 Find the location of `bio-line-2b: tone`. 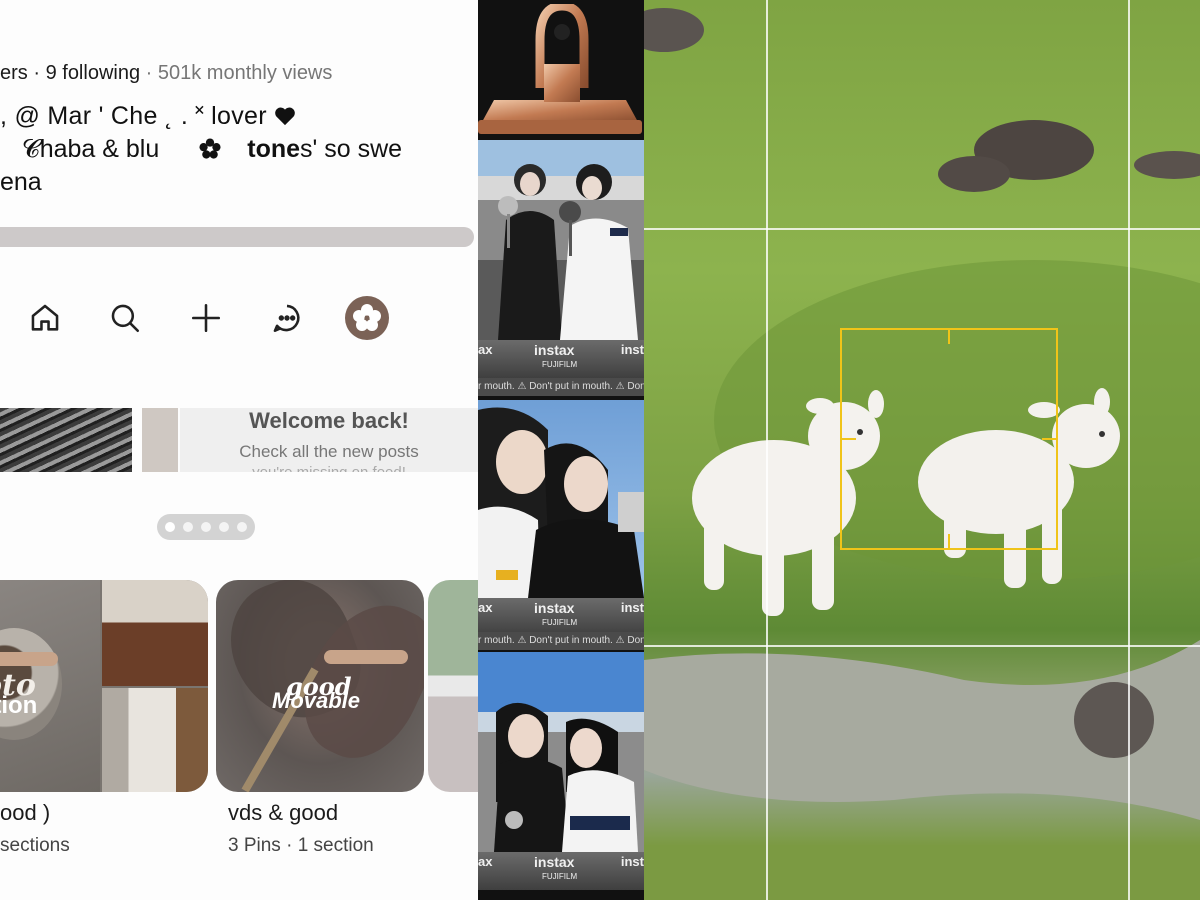

bio-line-2b: tone is located at coordinates (274, 149).